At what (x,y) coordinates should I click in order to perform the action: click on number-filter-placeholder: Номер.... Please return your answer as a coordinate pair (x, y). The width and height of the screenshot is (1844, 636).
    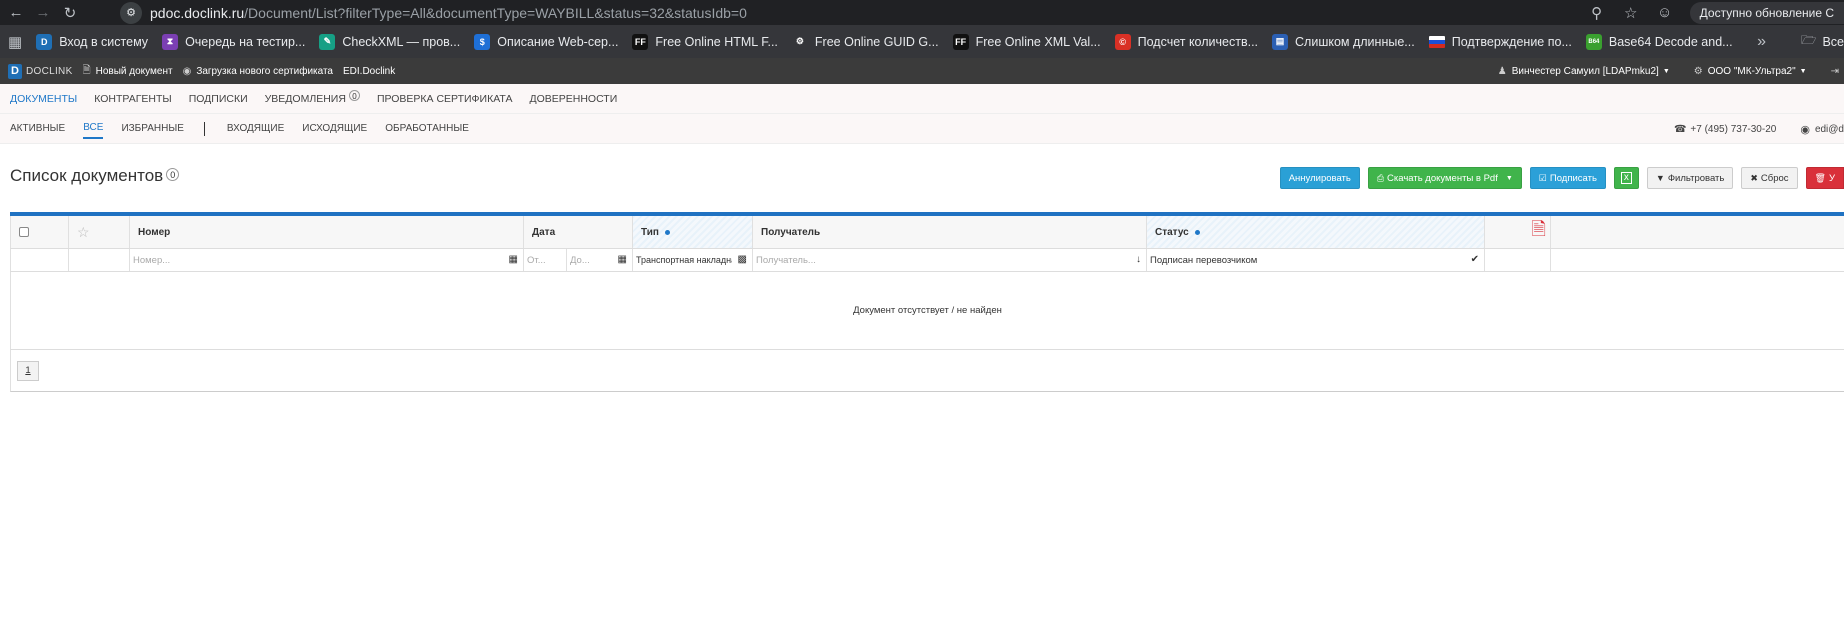
    Looking at the image, I should click on (152, 260).